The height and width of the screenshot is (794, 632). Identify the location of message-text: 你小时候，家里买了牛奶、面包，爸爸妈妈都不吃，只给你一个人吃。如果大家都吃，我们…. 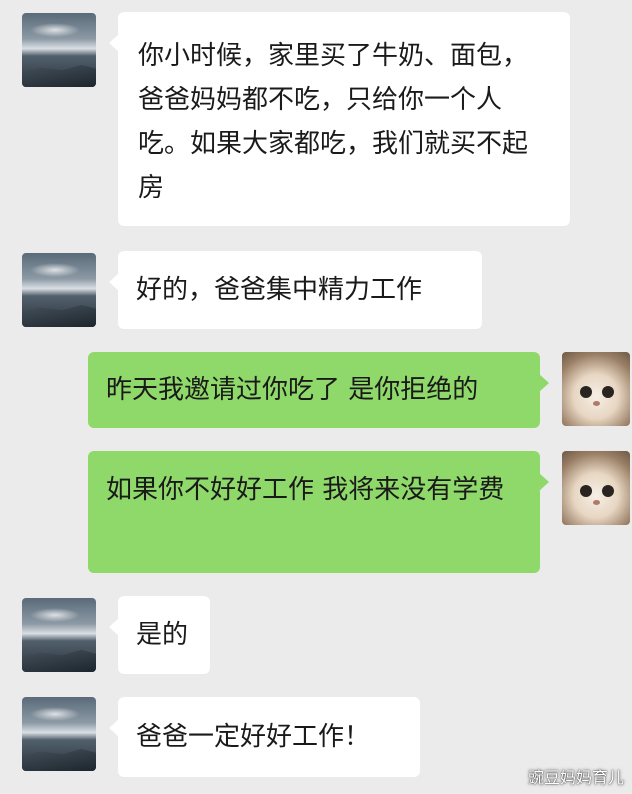
(333, 122).